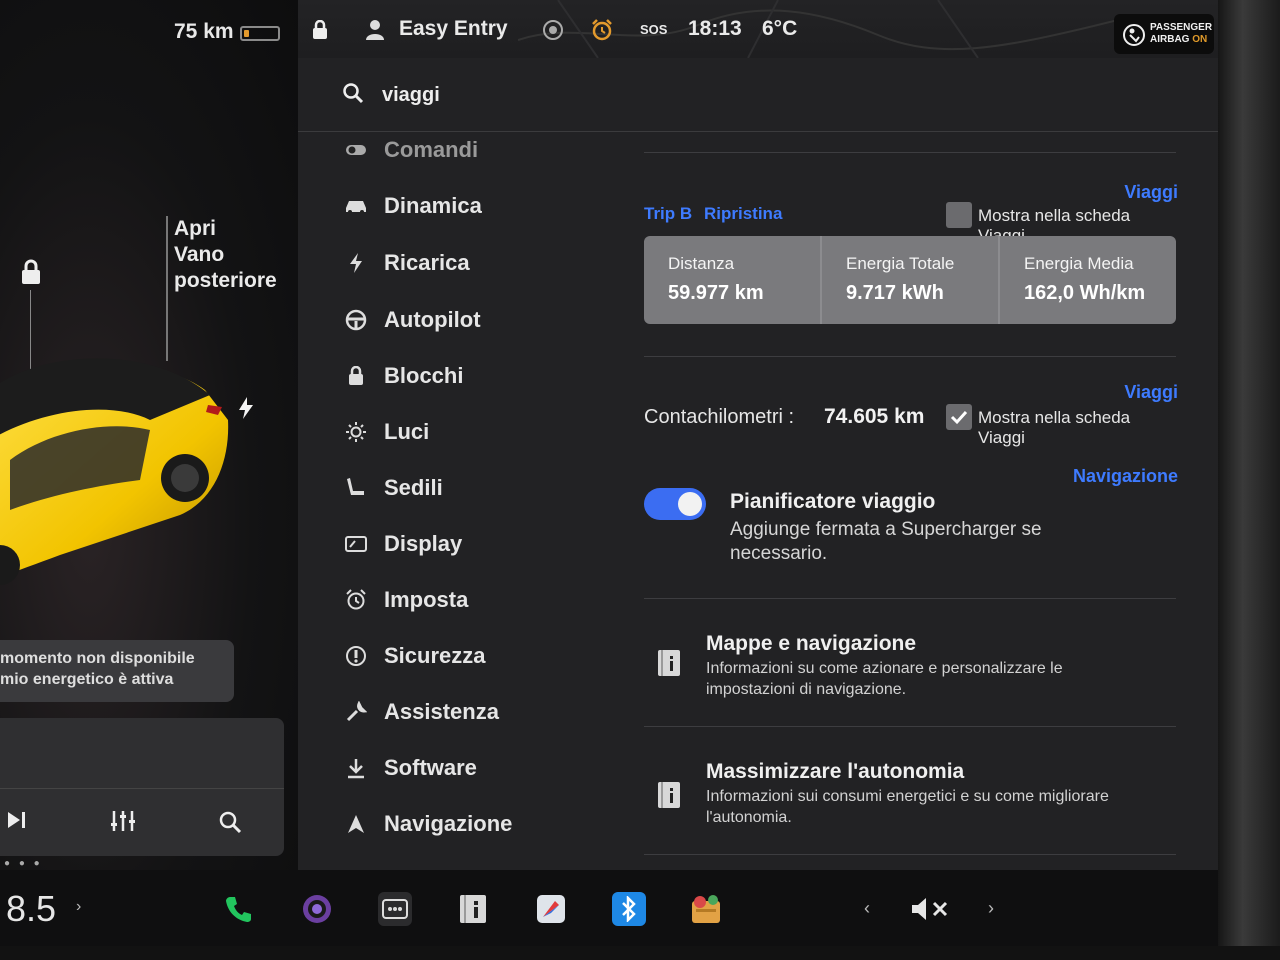 The image size is (1280, 960). I want to click on menu-item-ricarica: Ricarica, so click(468, 263).